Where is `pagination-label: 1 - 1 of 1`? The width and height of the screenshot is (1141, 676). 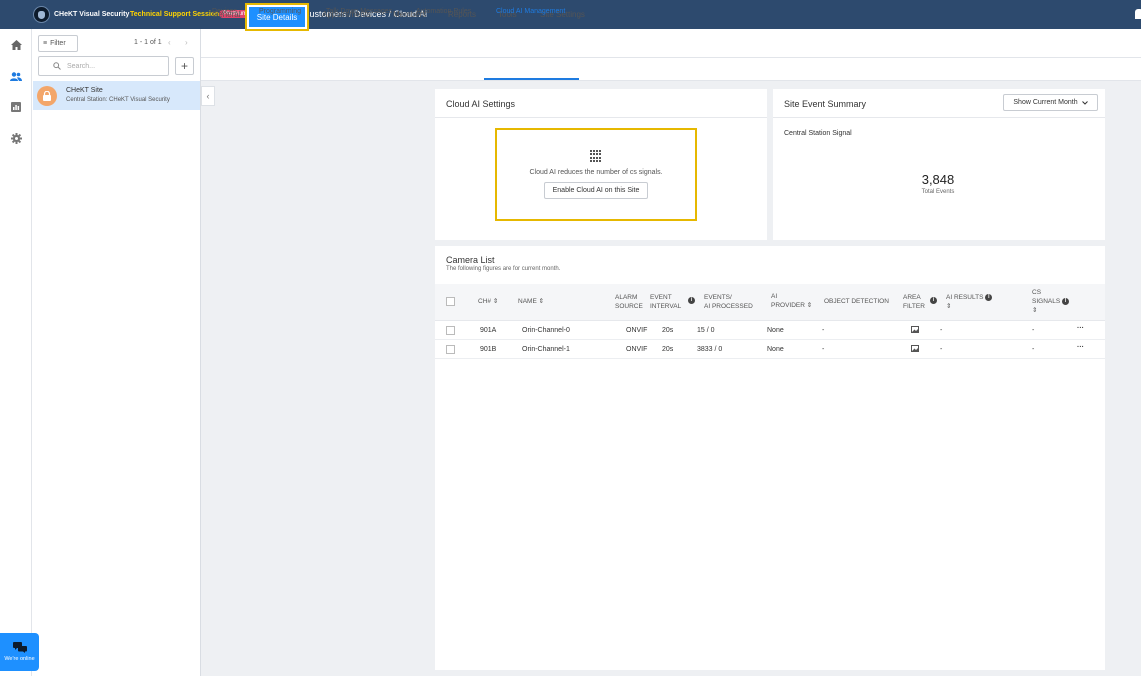
pagination-label: 1 - 1 of 1 is located at coordinates (148, 42).